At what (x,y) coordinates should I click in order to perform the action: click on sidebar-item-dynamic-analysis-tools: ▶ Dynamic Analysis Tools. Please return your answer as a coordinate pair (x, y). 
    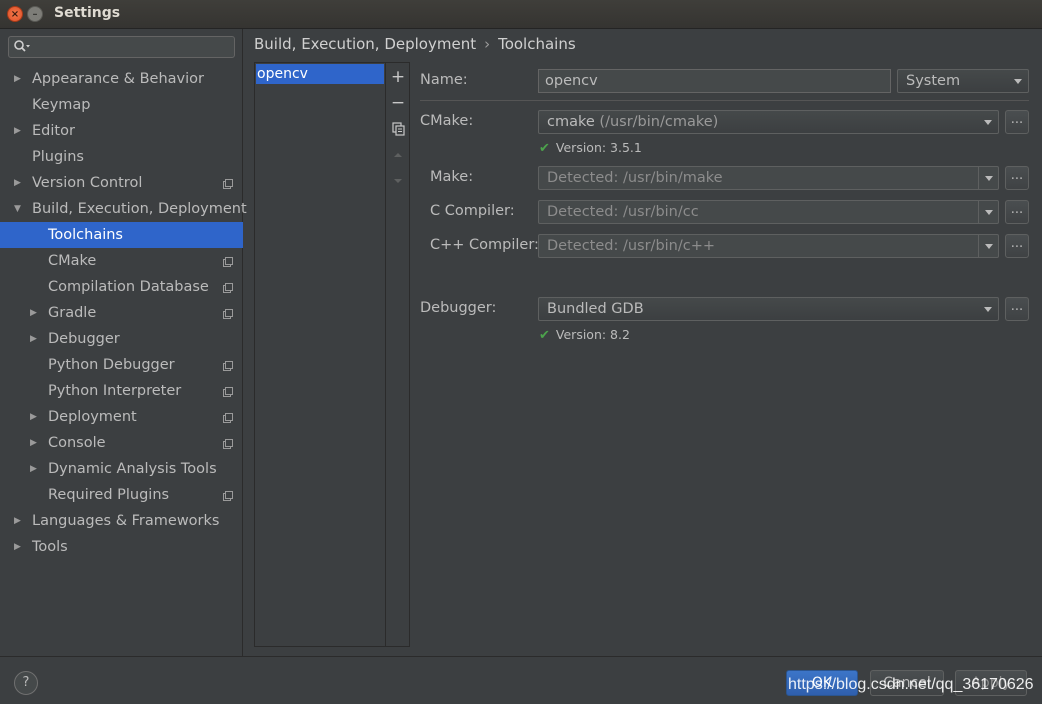
    Looking at the image, I should click on (121, 469).